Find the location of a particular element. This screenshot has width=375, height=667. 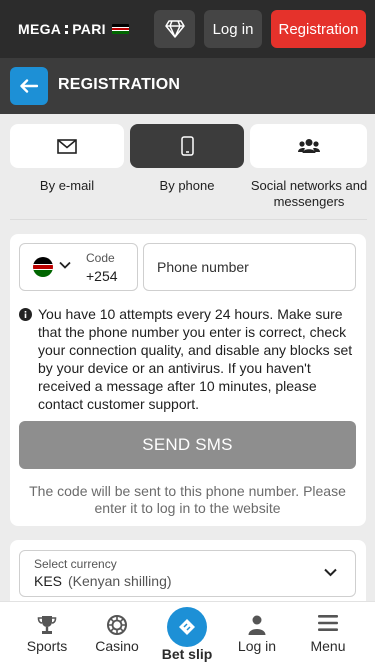

phone-icon is located at coordinates (187, 146).